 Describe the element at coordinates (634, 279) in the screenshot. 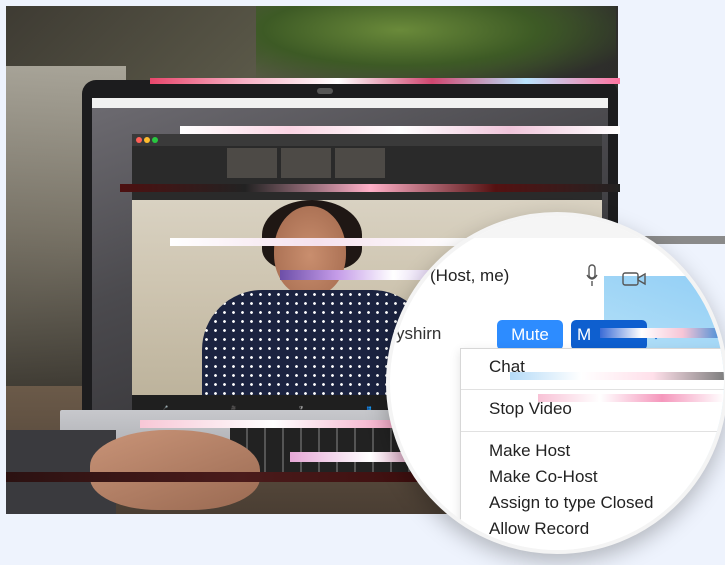

I see `video-camera-icon` at that location.